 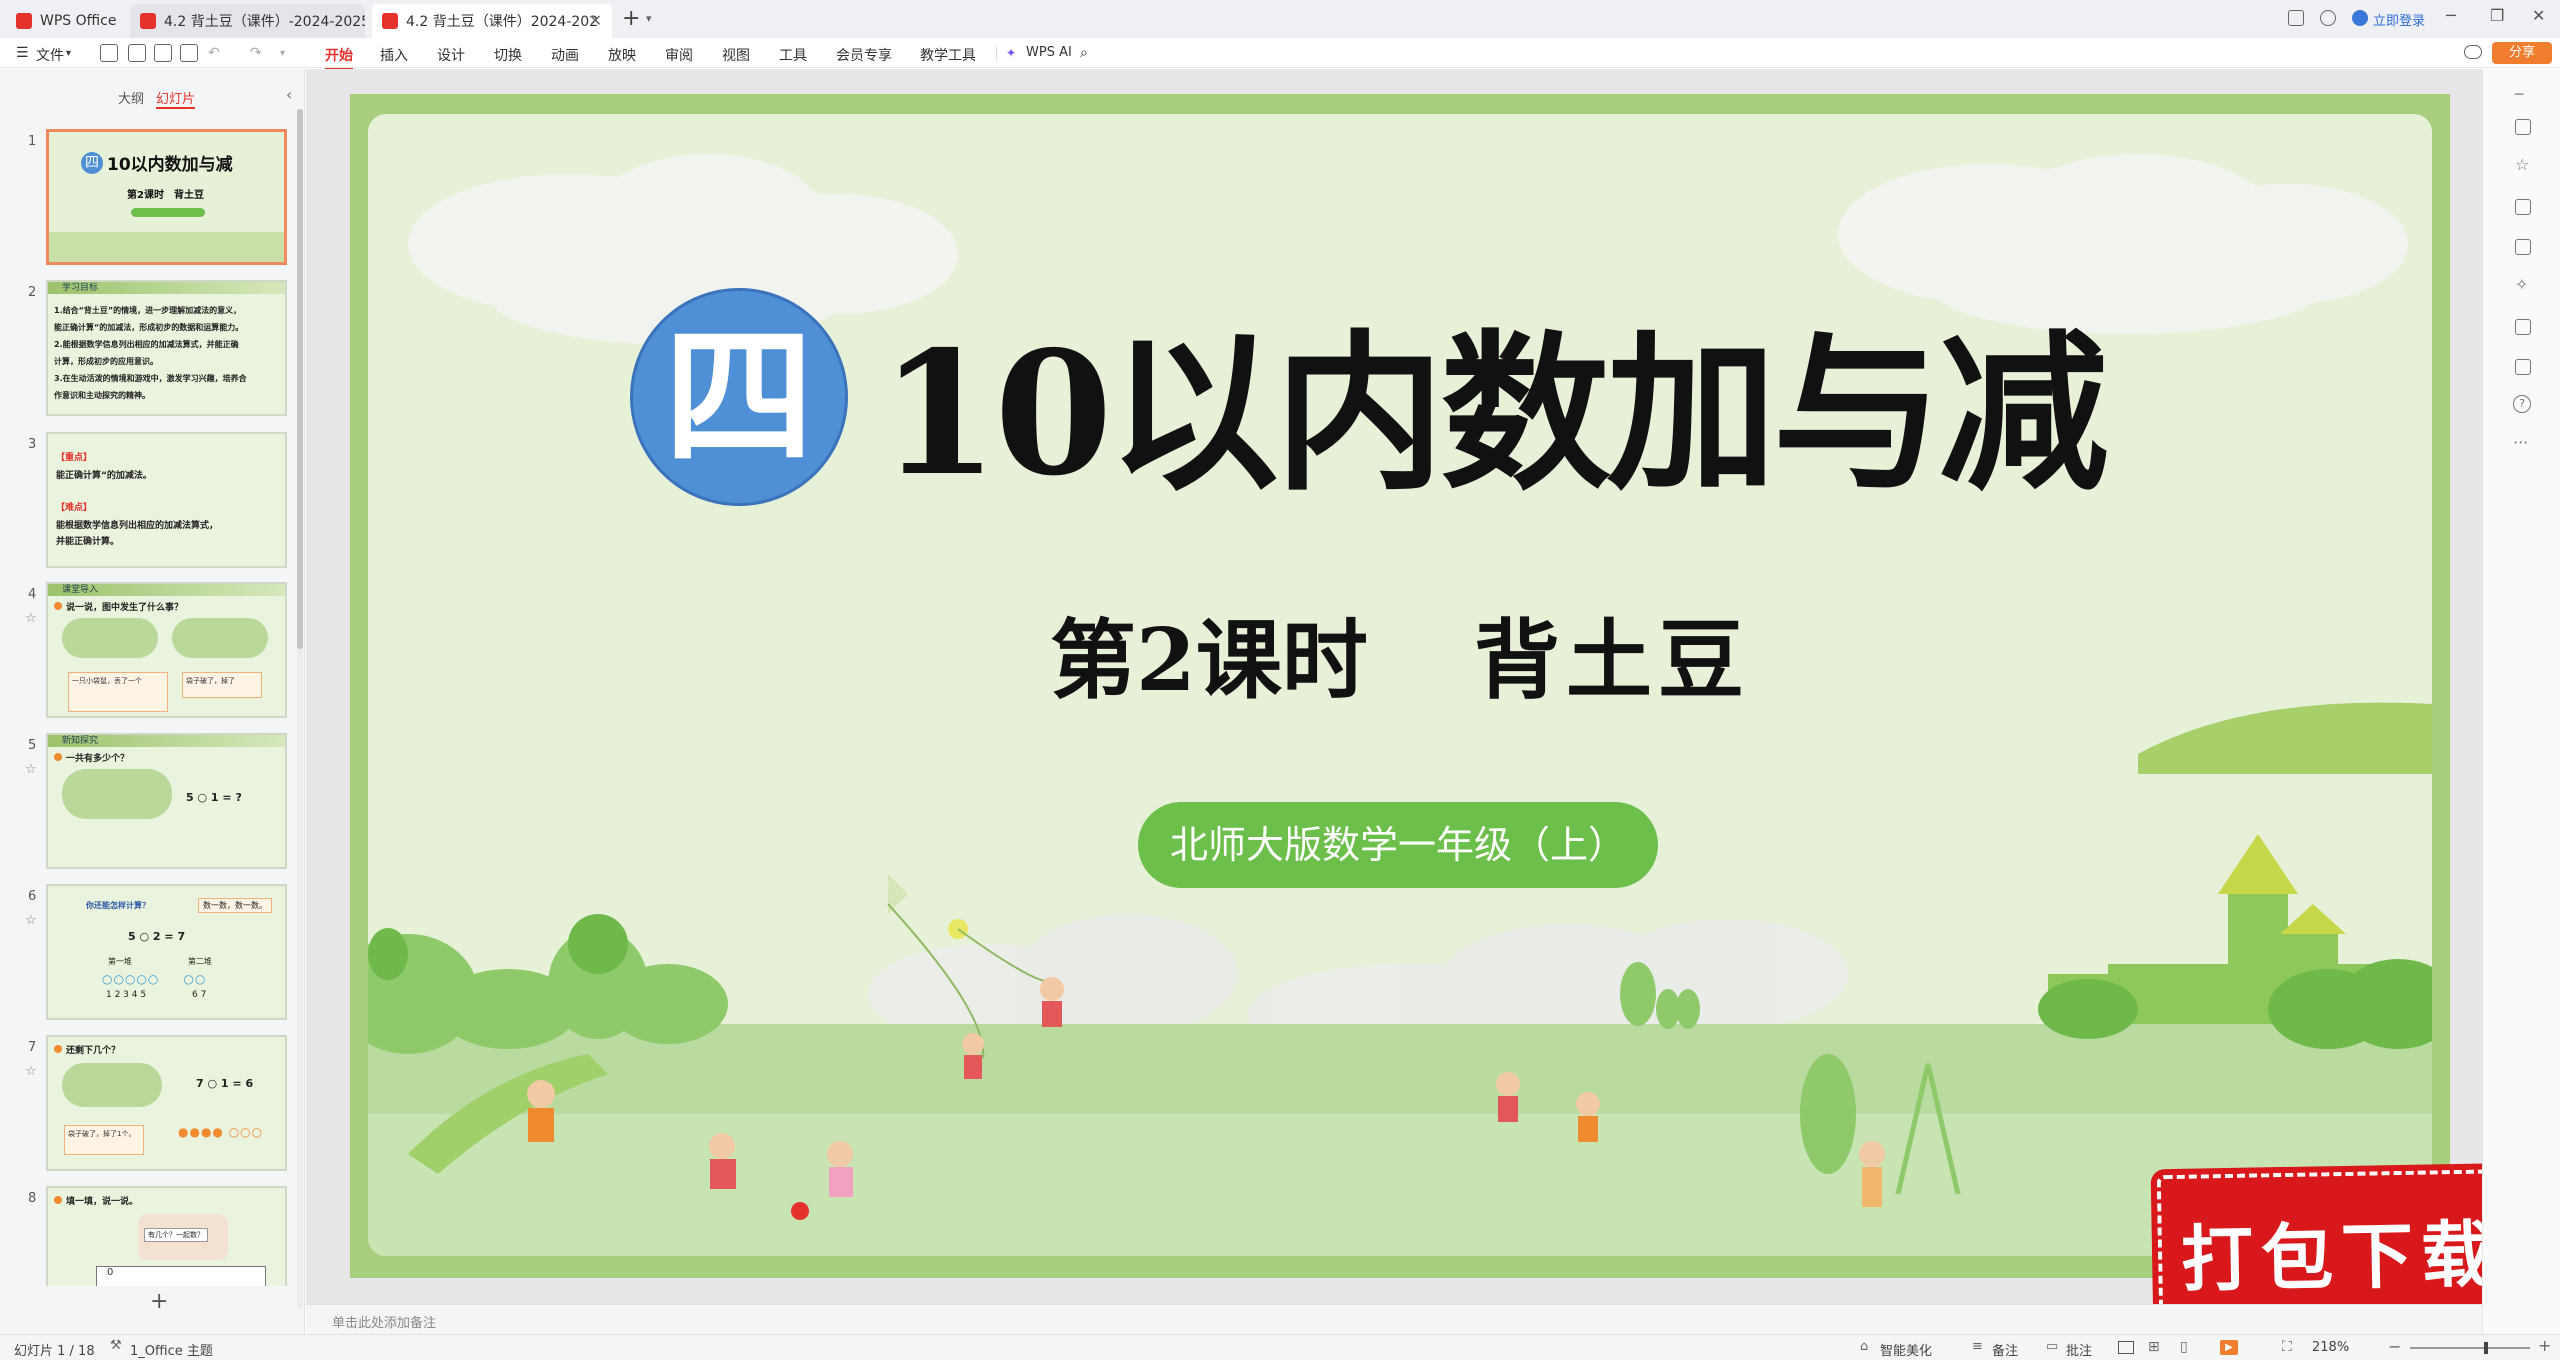 What do you see at coordinates (300, 709) in the screenshot?
I see `thumbnail-scrollbar` at bounding box center [300, 709].